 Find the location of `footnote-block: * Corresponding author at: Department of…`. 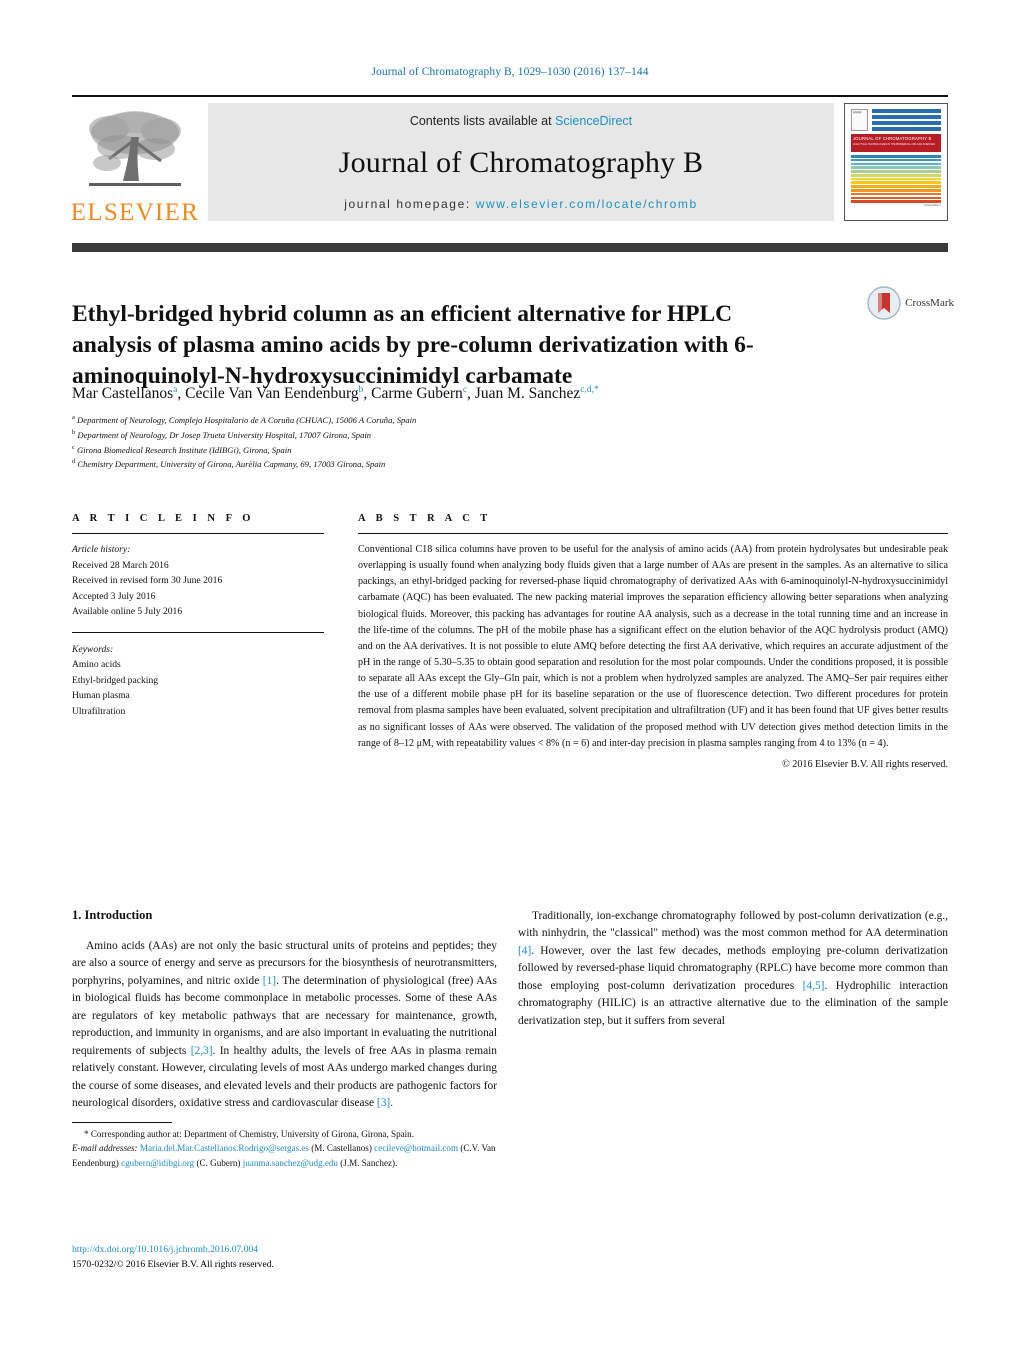

footnote-block: * Corresponding author at: Department of… is located at coordinates (287, 1148).